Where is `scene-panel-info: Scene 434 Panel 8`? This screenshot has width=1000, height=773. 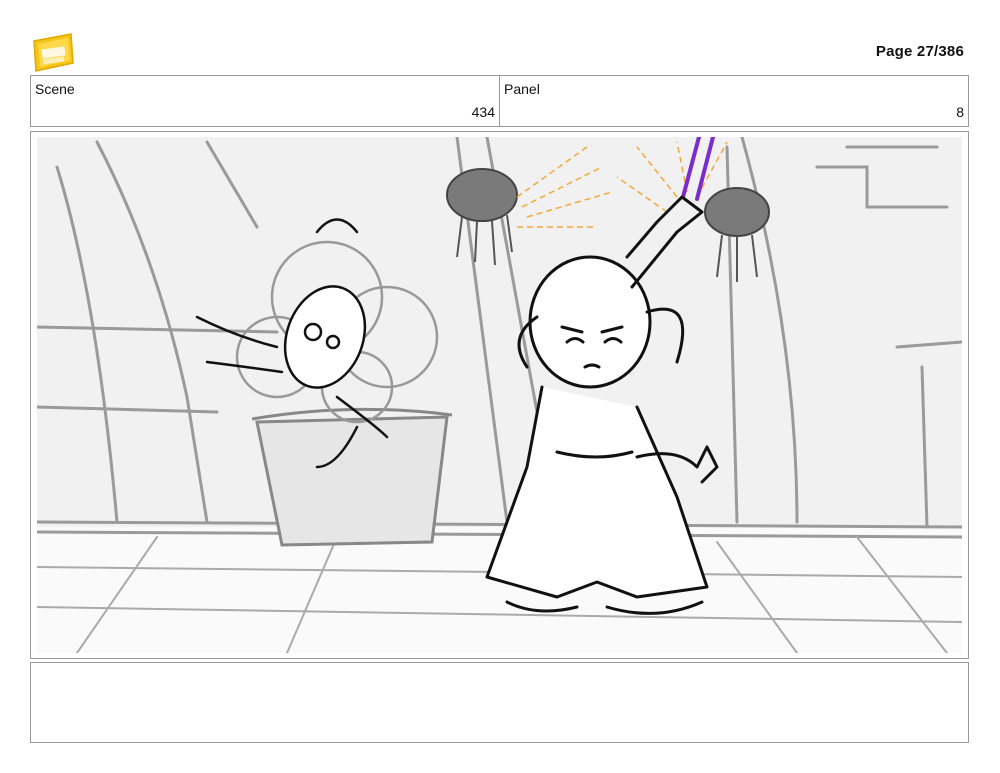
scene-panel-info: Scene 434 Panel 8 is located at coordinates (499, 101).